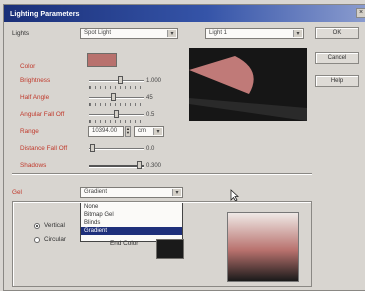 The height and width of the screenshot is (291, 365). What do you see at coordinates (29, 131) in the screenshot?
I see `range-label: Range` at bounding box center [29, 131].